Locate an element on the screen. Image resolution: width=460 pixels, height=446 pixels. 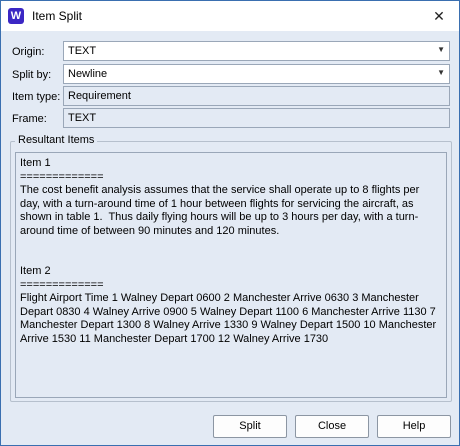
origin-value: TEXT is located at coordinates (82, 51).